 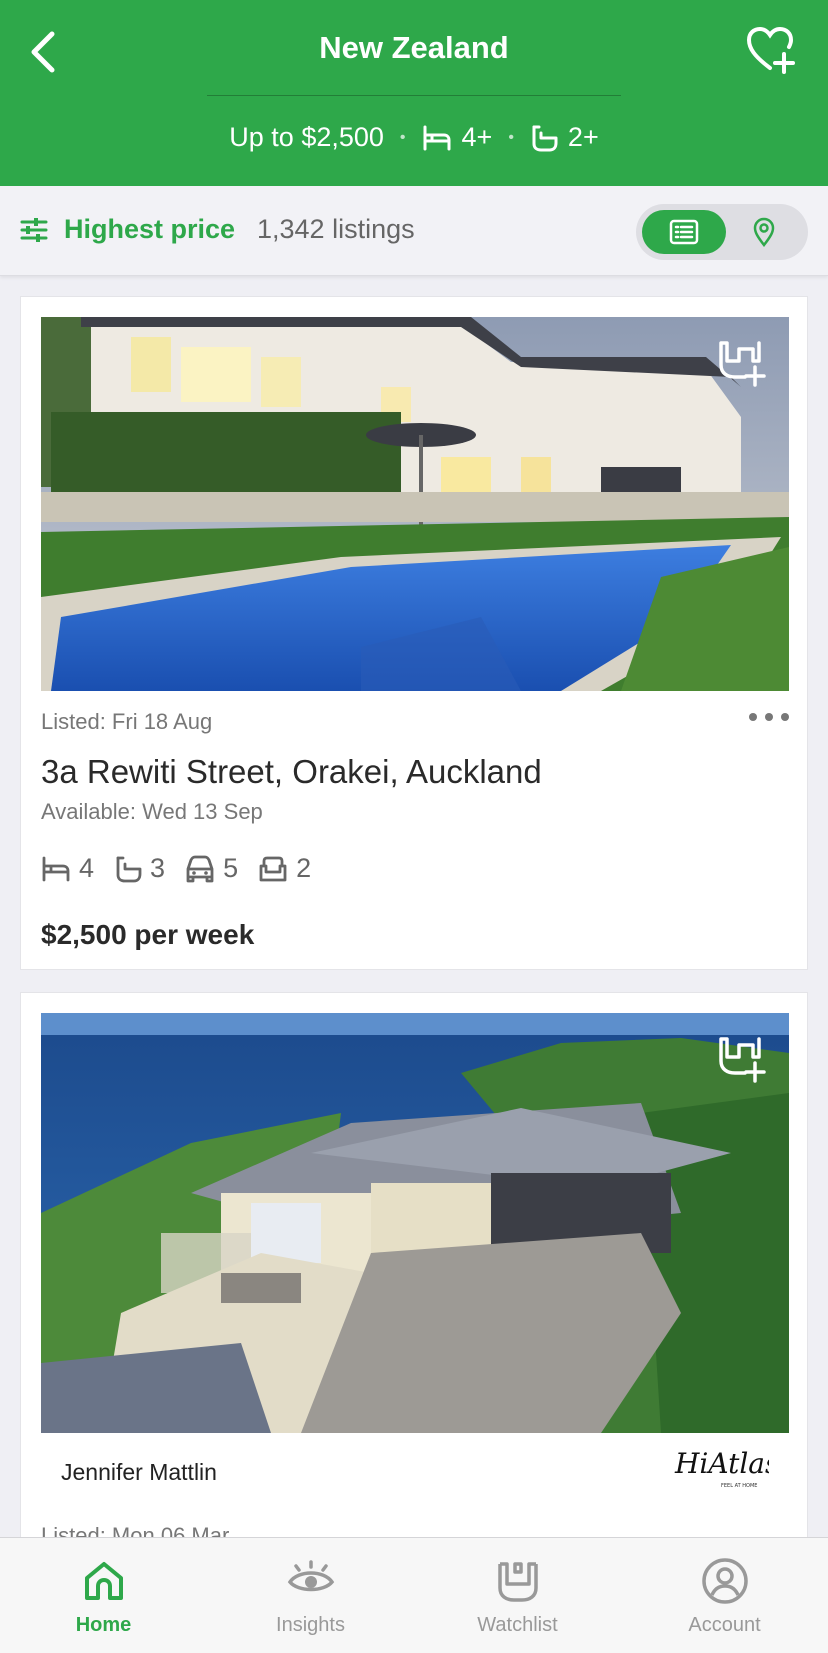 What do you see at coordinates (753, 717) in the screenshot?
I see `more-dots-icon` at bounding box center [753, 717].